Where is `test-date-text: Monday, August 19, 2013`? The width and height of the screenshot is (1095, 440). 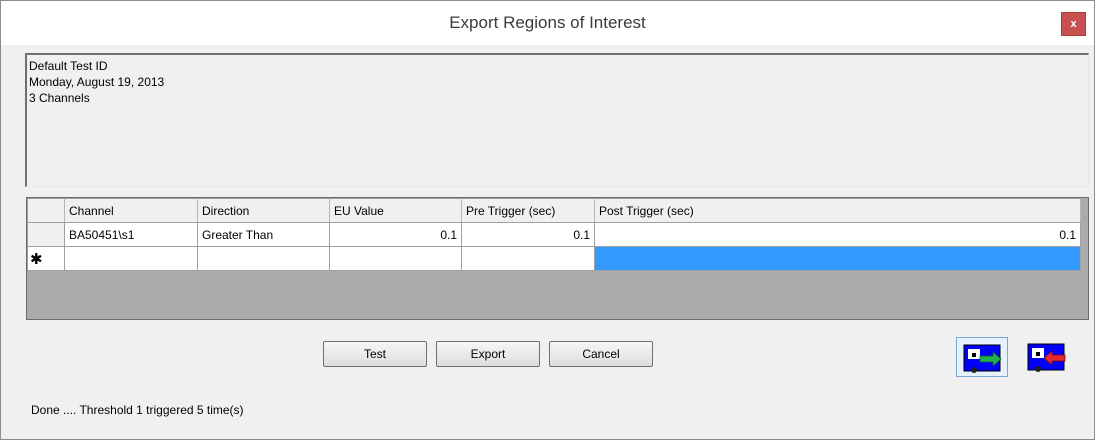 test-date-text: Monday, August 19, 2013 is located at coordinates (97, 82).